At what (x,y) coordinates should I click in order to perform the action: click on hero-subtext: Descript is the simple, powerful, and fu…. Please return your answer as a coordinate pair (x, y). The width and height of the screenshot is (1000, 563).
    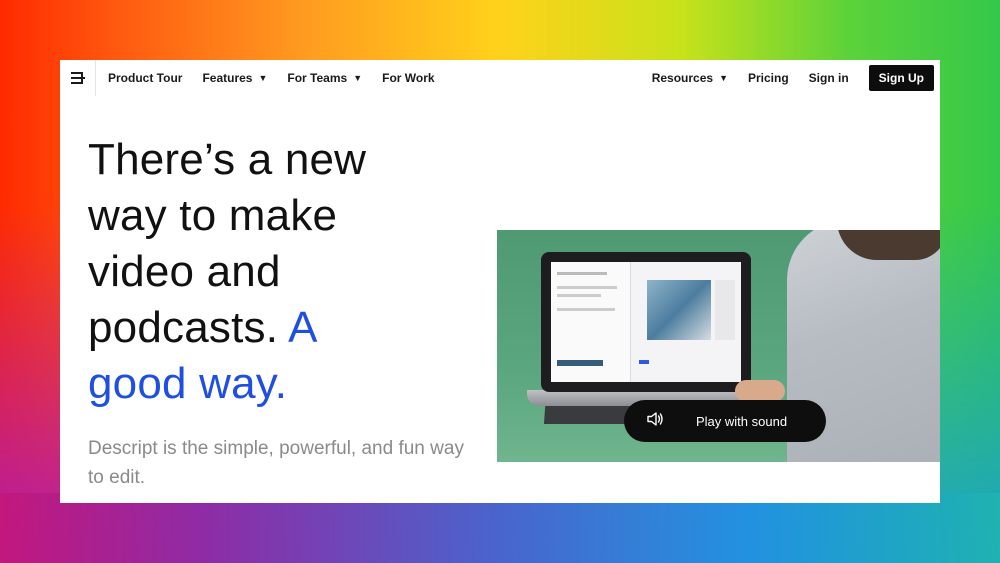
    Looking at the image, I should click on (276, 463).